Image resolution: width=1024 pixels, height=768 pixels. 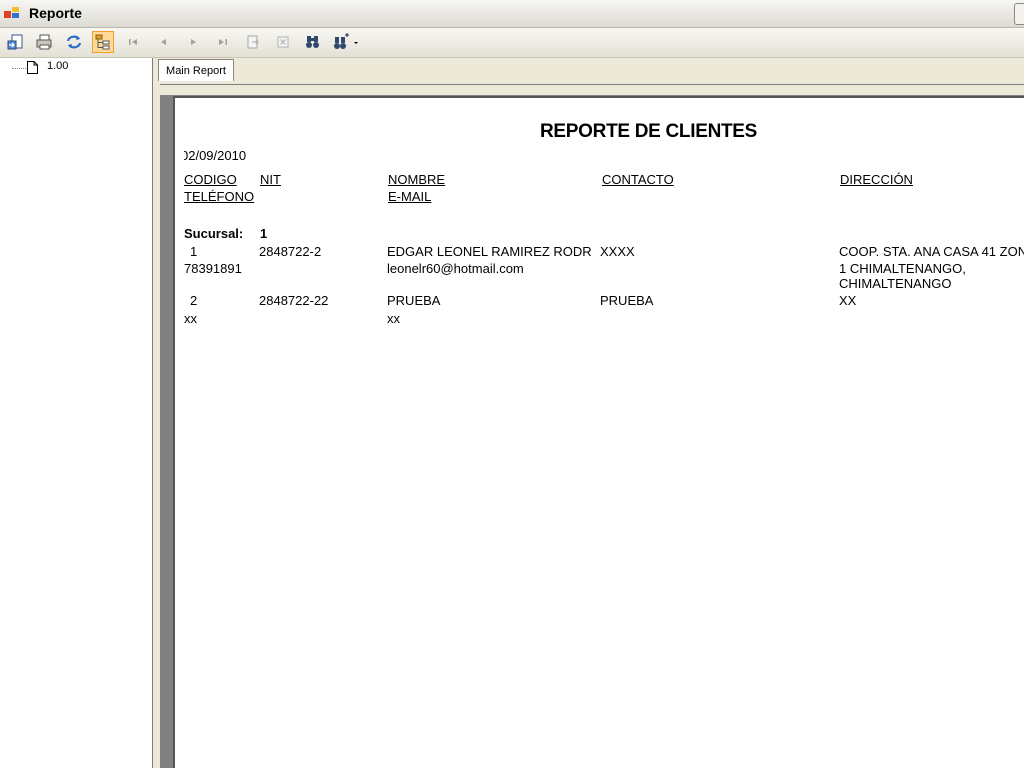 I want to click on print-button, so click(x=44, y=42).